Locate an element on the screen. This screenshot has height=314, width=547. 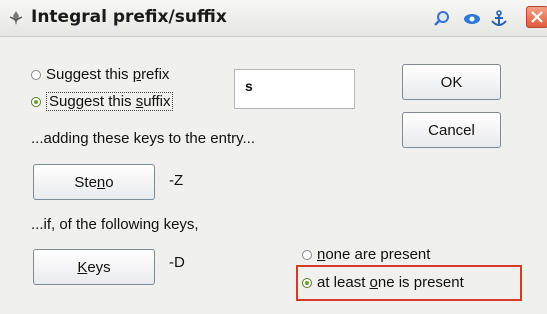
steno-value: -Z is located at coordinates (176, 180).